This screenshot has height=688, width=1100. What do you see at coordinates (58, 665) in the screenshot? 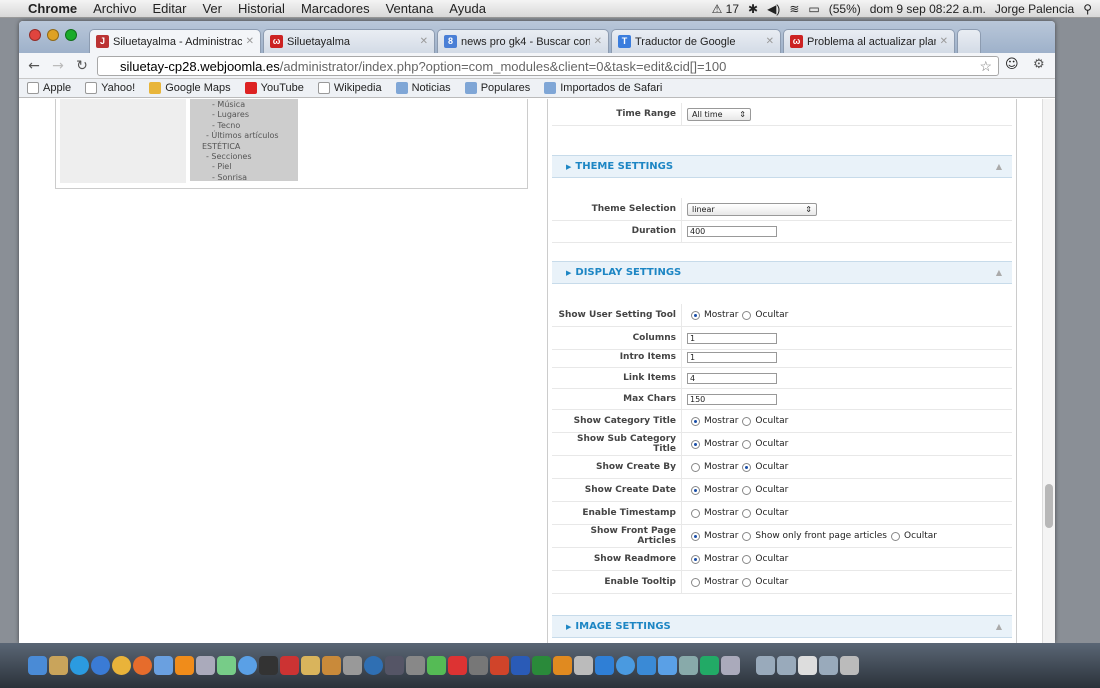
I see `contacts-icon` at bounding box center [58, 665].